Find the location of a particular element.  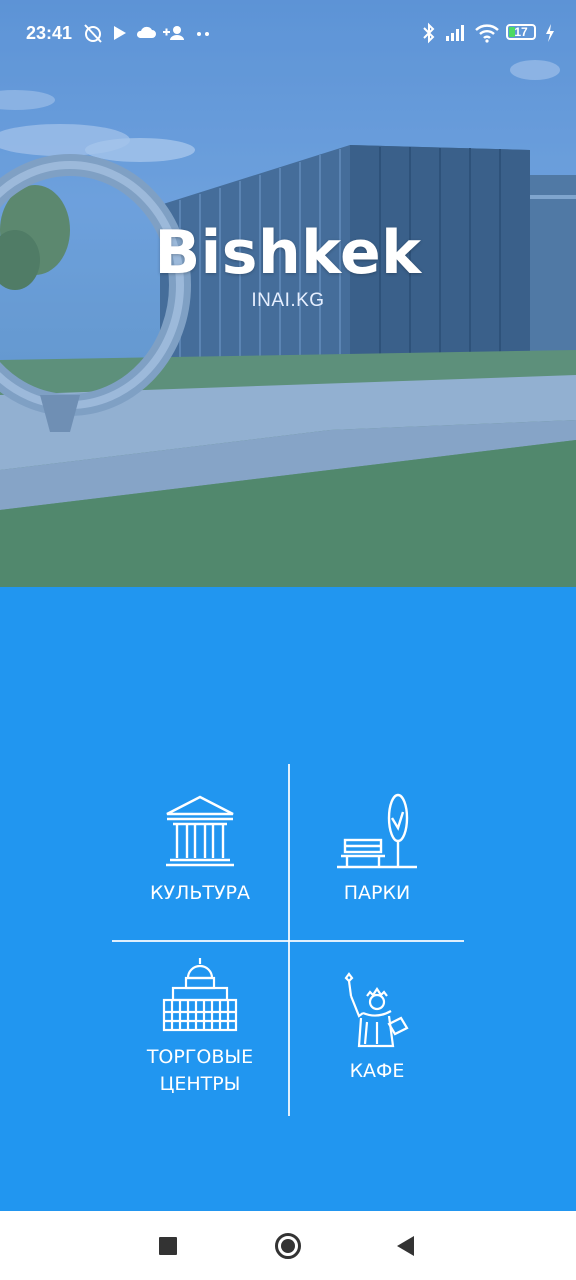

signal-icon is located at coordinates (455, 33).